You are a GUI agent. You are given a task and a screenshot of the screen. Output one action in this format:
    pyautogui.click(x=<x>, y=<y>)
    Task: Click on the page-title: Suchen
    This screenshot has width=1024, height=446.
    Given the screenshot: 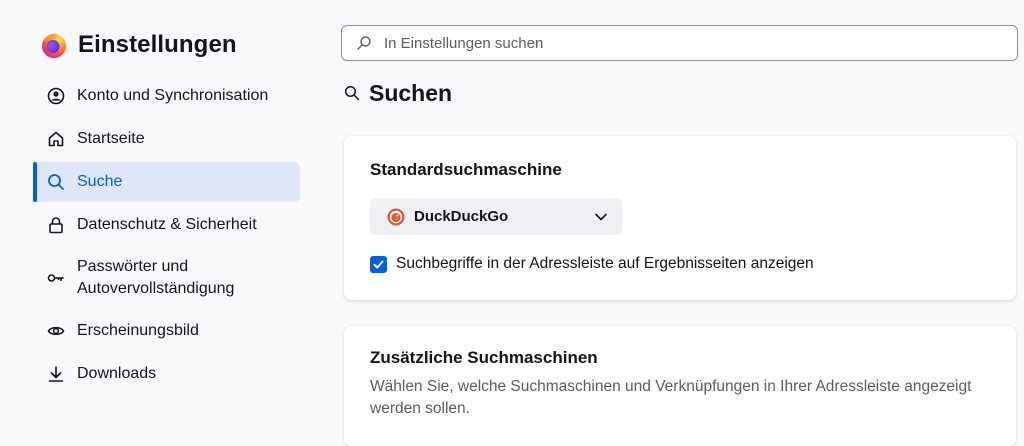 What is the action you would take?
    pyautogui.click(x=411, y=92)
    